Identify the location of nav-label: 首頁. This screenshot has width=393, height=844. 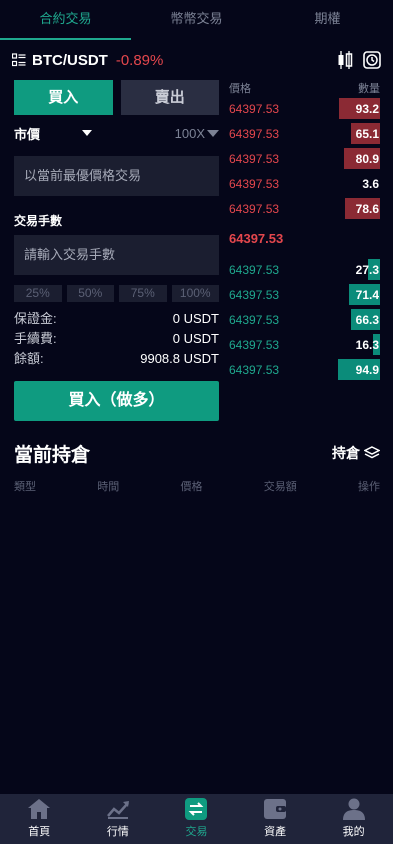
(39, 832).